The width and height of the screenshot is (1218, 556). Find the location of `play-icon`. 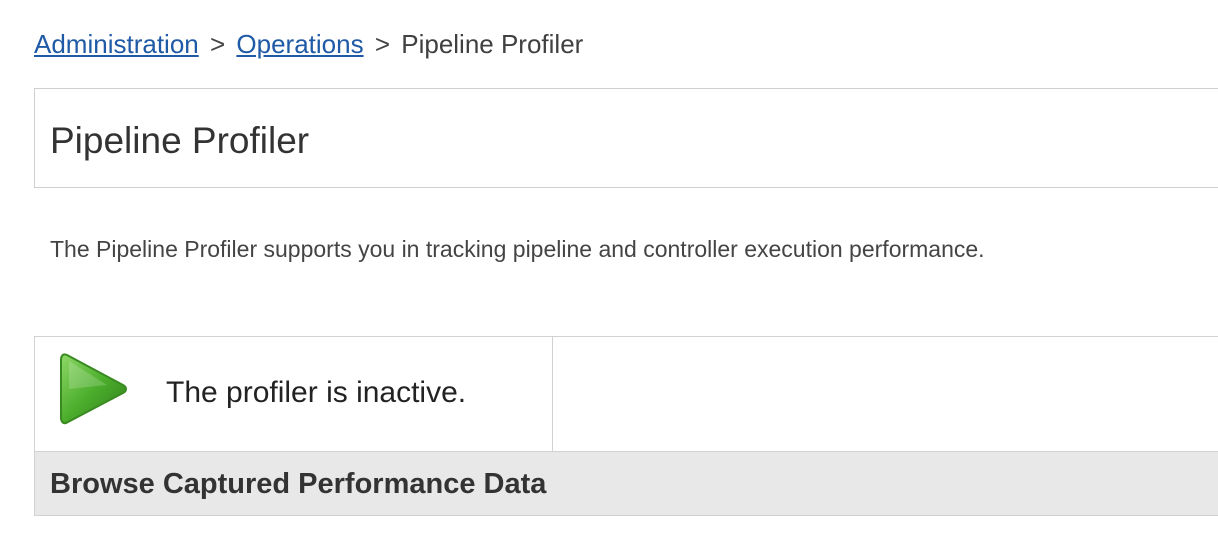

play-icon is located at coordinates (93, 389).